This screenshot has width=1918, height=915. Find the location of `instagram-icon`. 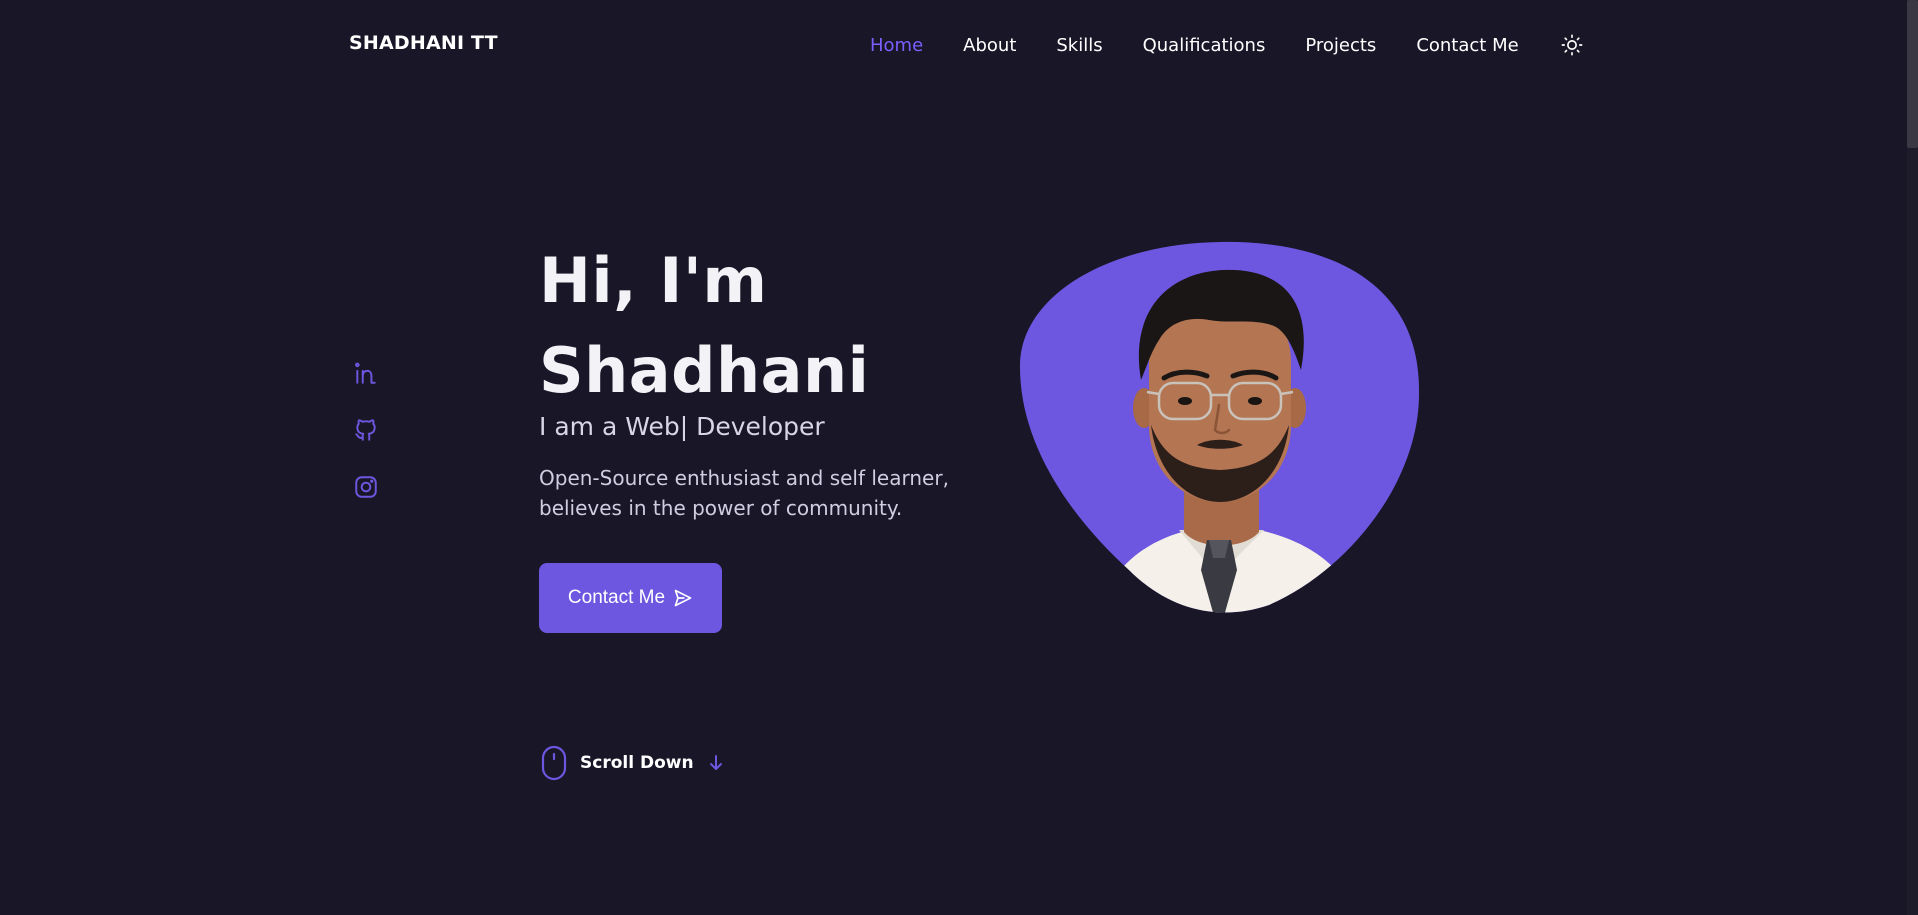

instagram-icon is located at coordinates (366, 487).